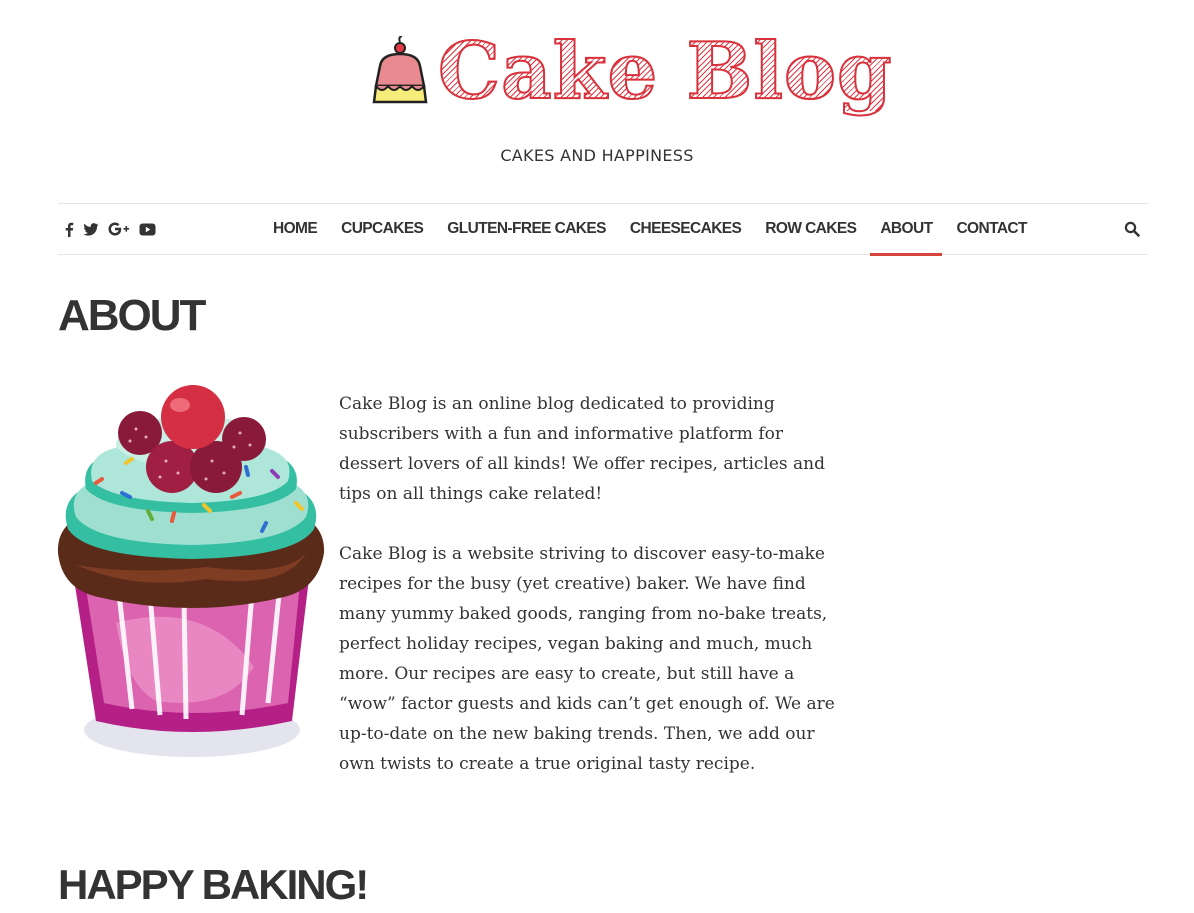 The width and height of the screenshot is (1194, 913). What do you see at coordinates (69, 229) in the screenshot?
I see `facebook-icon` at bounding box center [69, 229].